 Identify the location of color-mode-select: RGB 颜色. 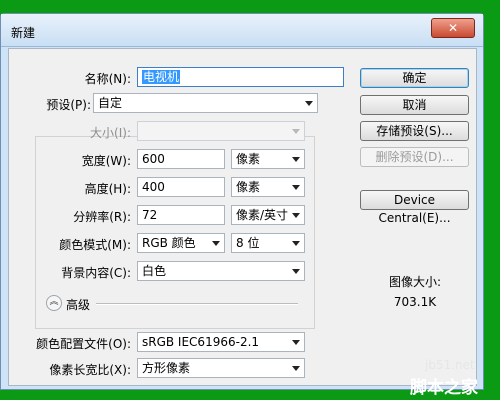
(181, 243).